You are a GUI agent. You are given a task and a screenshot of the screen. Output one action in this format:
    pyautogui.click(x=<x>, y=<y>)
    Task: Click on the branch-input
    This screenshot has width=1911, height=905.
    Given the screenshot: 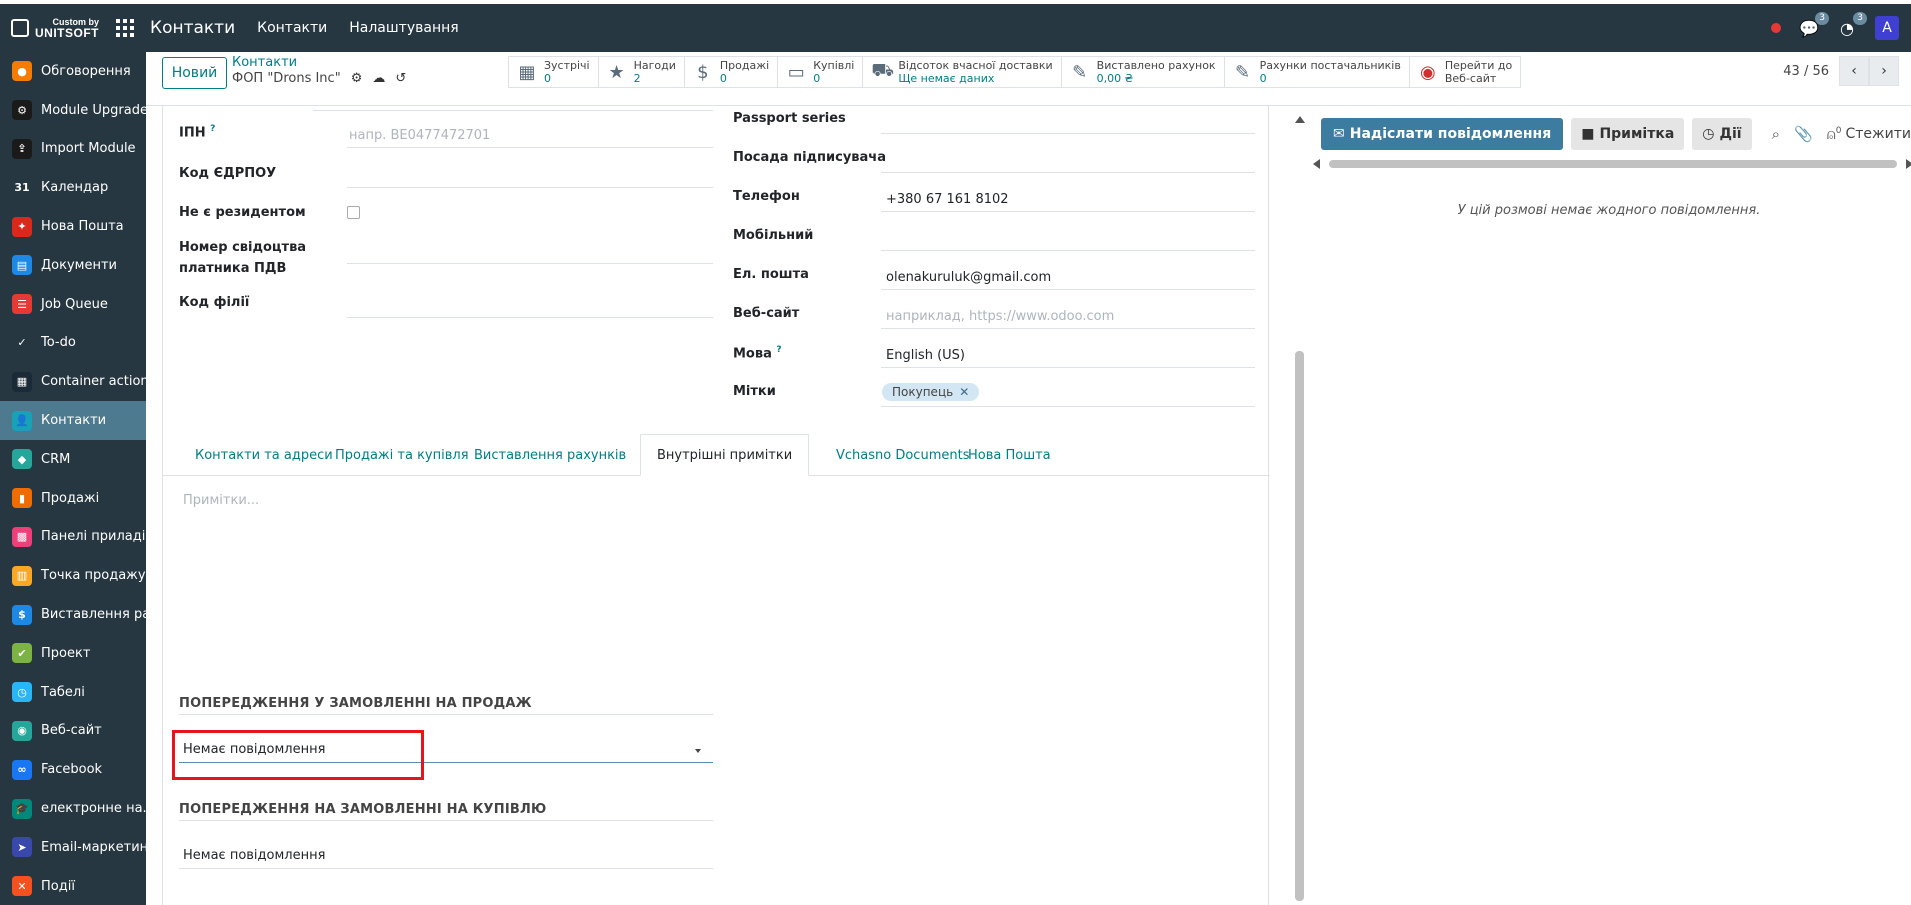 What is the action you would take?
    pyautogui.click(x=530, y=317)
    